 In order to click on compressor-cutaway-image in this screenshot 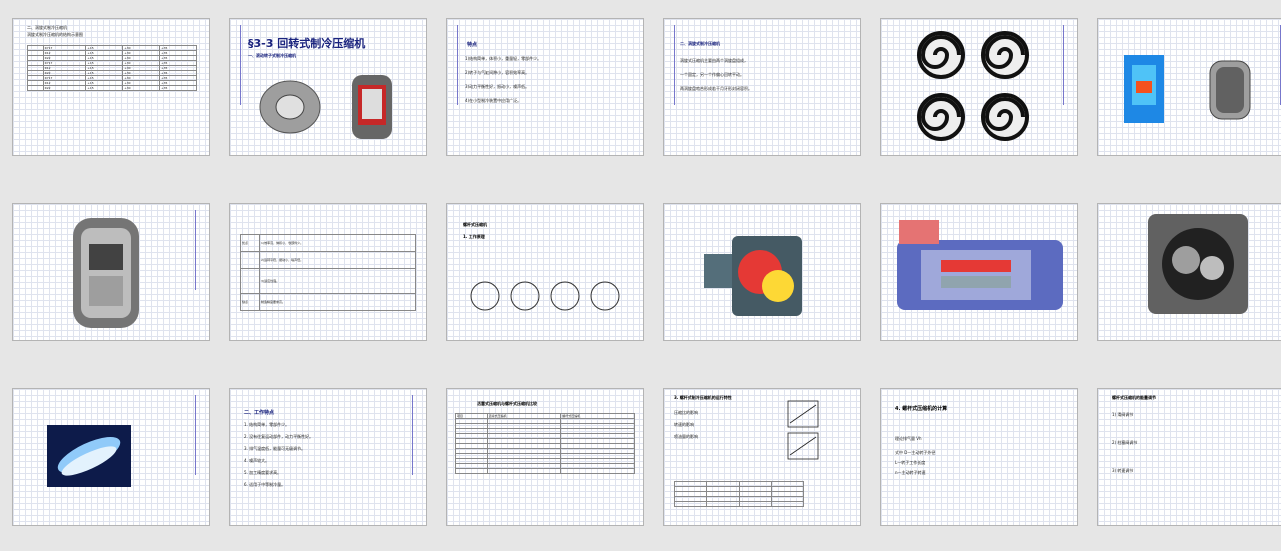, I will do `click(106, 273)`.